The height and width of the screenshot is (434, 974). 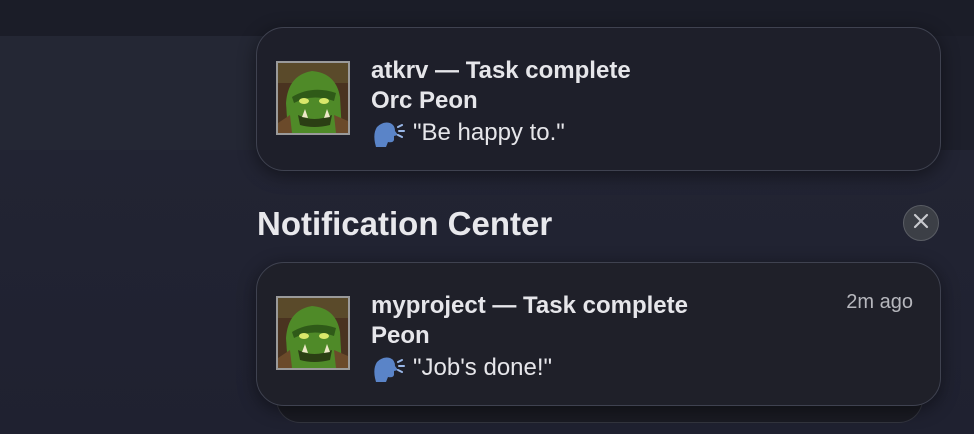 What do you see at coordinates (529, 305) in the screenshot?
I see `notification-title: myproject — Task complete` at bounding box center [529, 305].